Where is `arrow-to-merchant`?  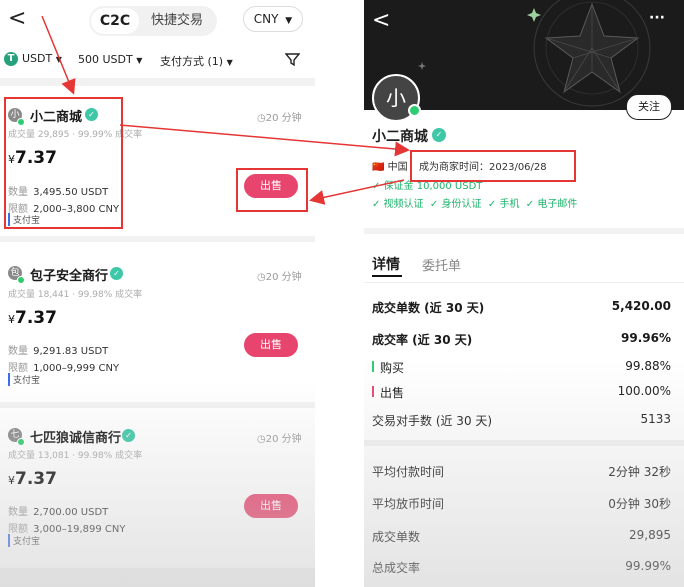 arrow-to-merchant is located at coordinates (58, 55).